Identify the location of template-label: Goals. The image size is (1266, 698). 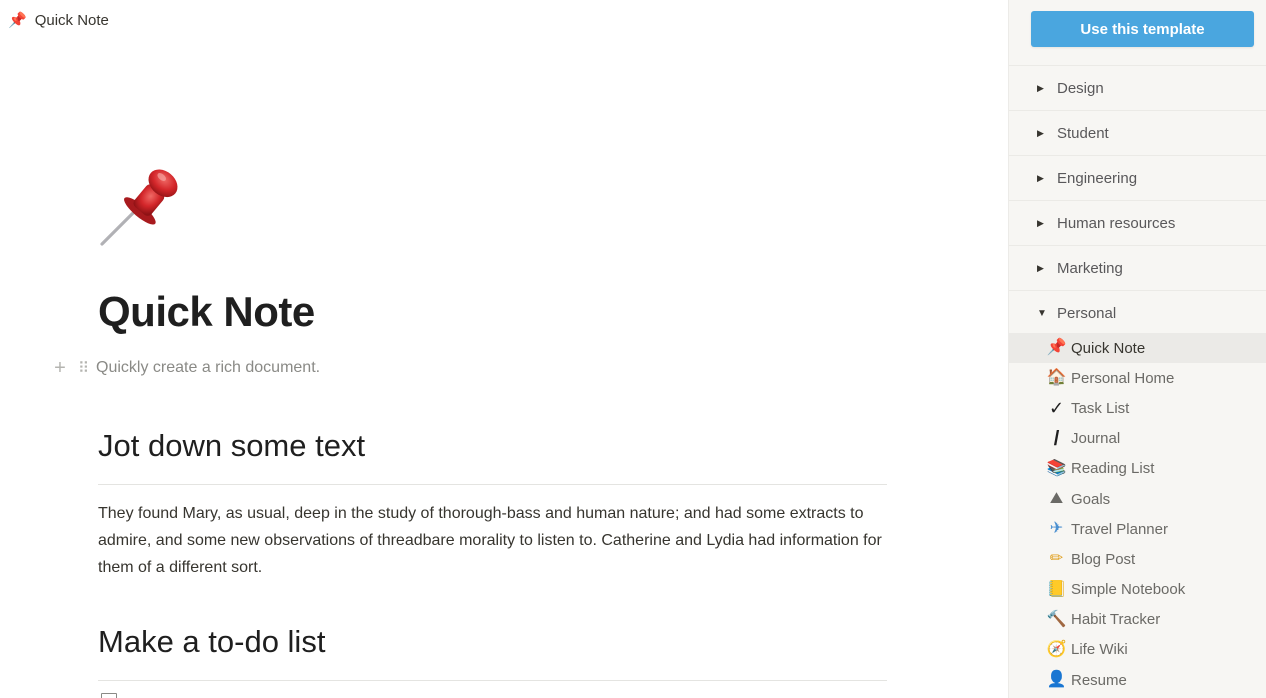
(1091, 499).